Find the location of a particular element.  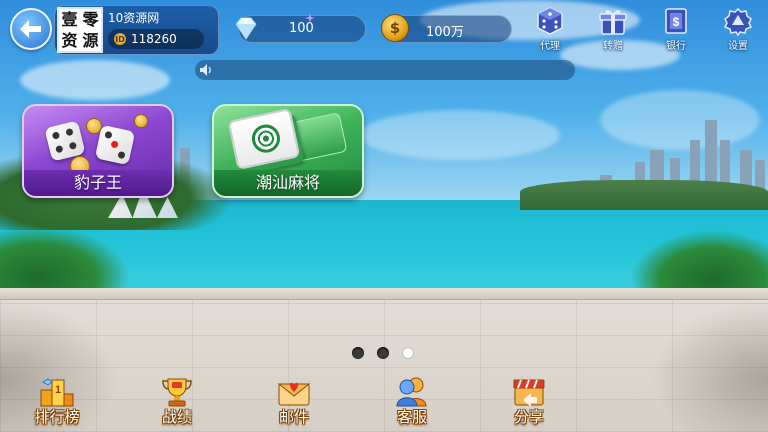

island-right is located at coordinates (644, 195).